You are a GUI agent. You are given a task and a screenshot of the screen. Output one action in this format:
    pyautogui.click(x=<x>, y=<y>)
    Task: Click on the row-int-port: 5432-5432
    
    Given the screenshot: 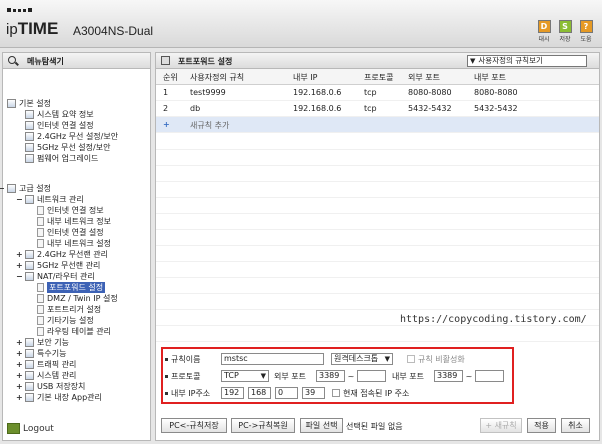 What is the action you would take?
    pyautogui.click(x=496, y=108)
    